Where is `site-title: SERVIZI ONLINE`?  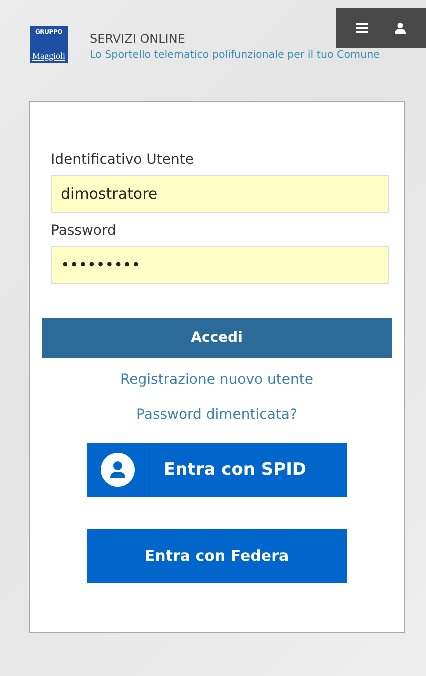 site-title: SERVIZI ONLINE is located at coordinates (138, 39).